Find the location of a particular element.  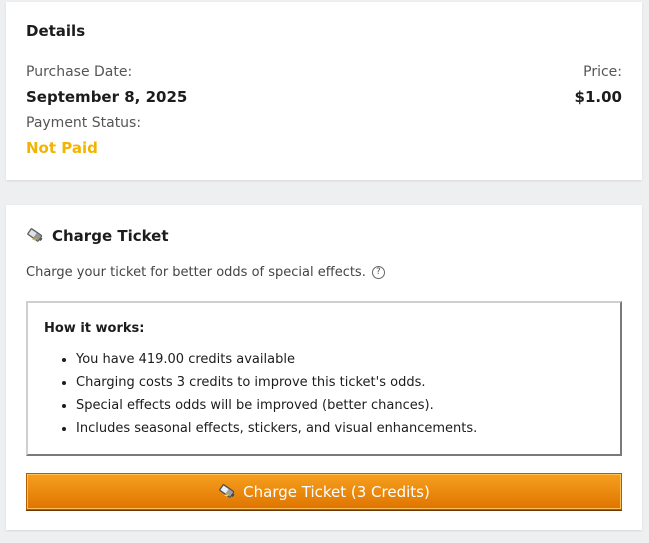

price-label: Price: is located at coordinates (602, 72).